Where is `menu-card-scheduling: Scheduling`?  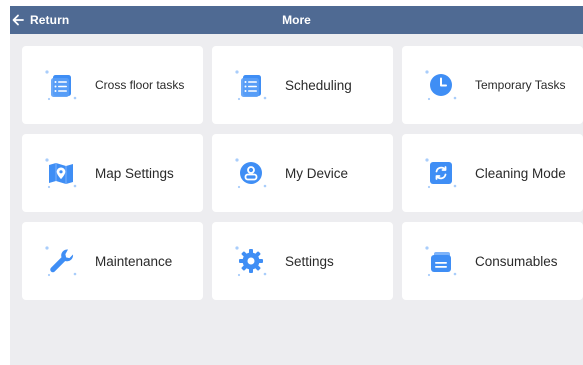
menu-card-scheduling: Scheduling is located at coordinates (302, 85).